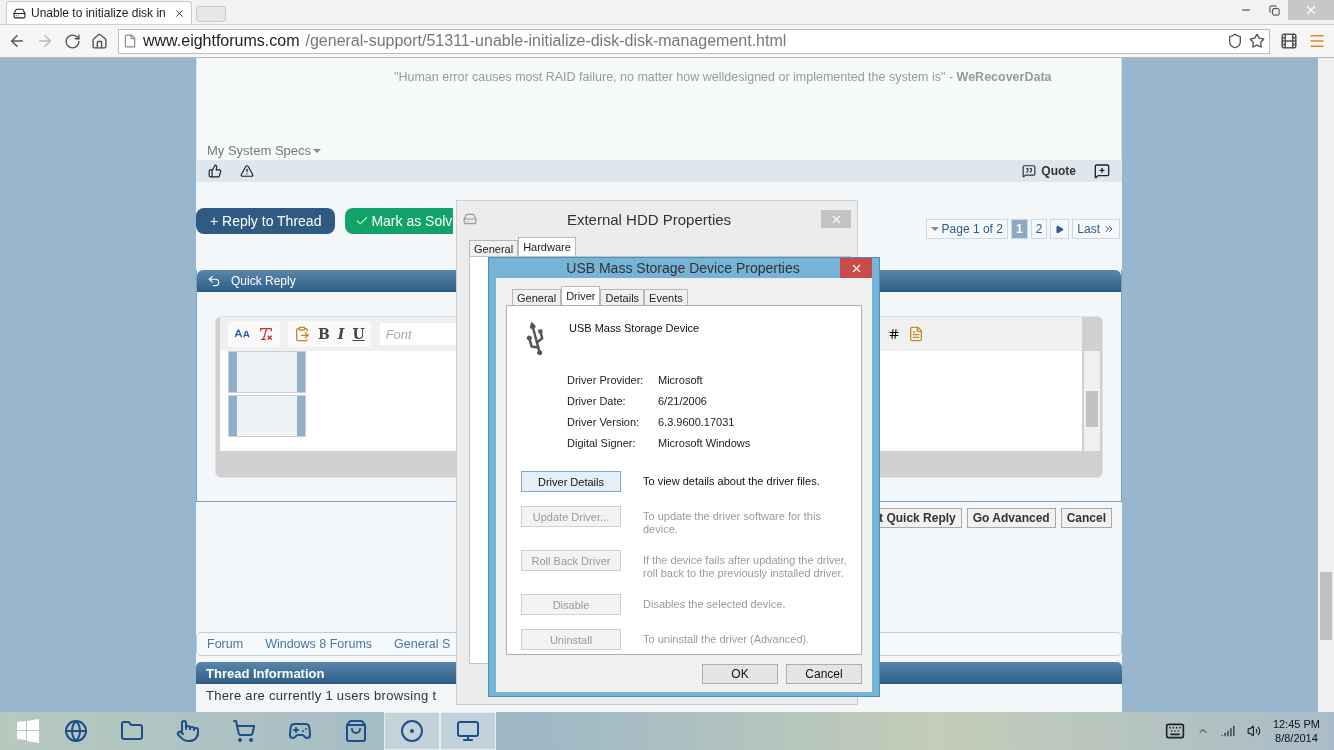  Describe the element at coordinates (221, 41) in the screenshot. I see `url-host: www.eightforums.com` at that location.